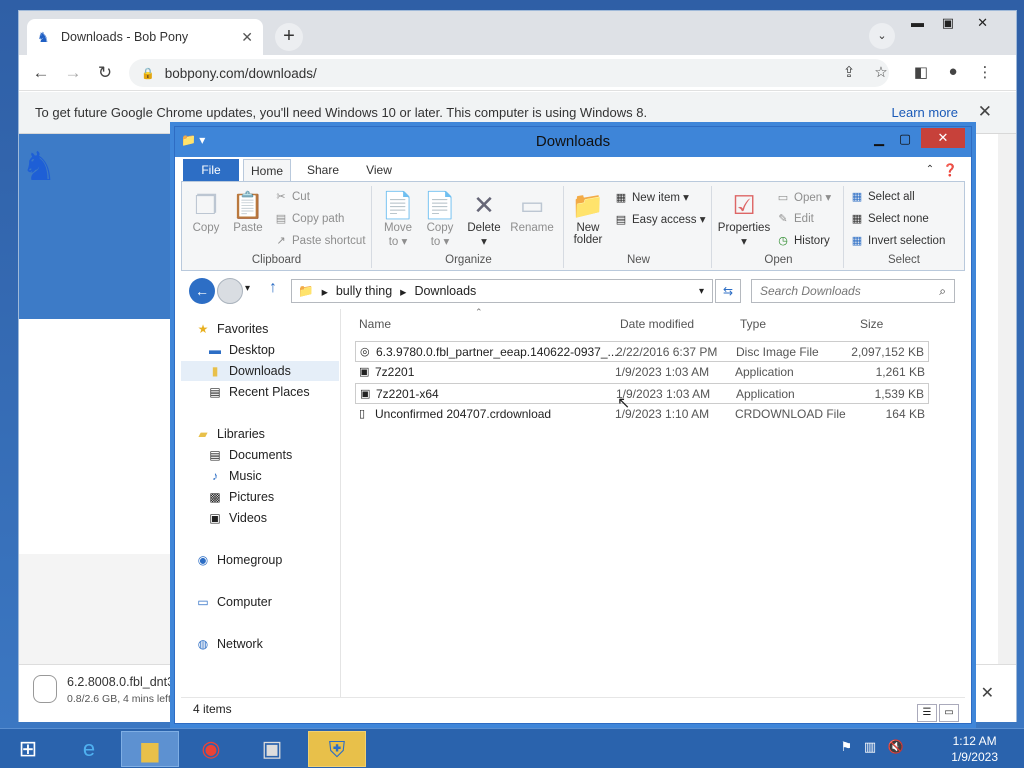 The image size is (1024, 768). Describe the element at coordinates (247, 37) in the screenshot. I see `tab-close-icon: ✕` at that location.